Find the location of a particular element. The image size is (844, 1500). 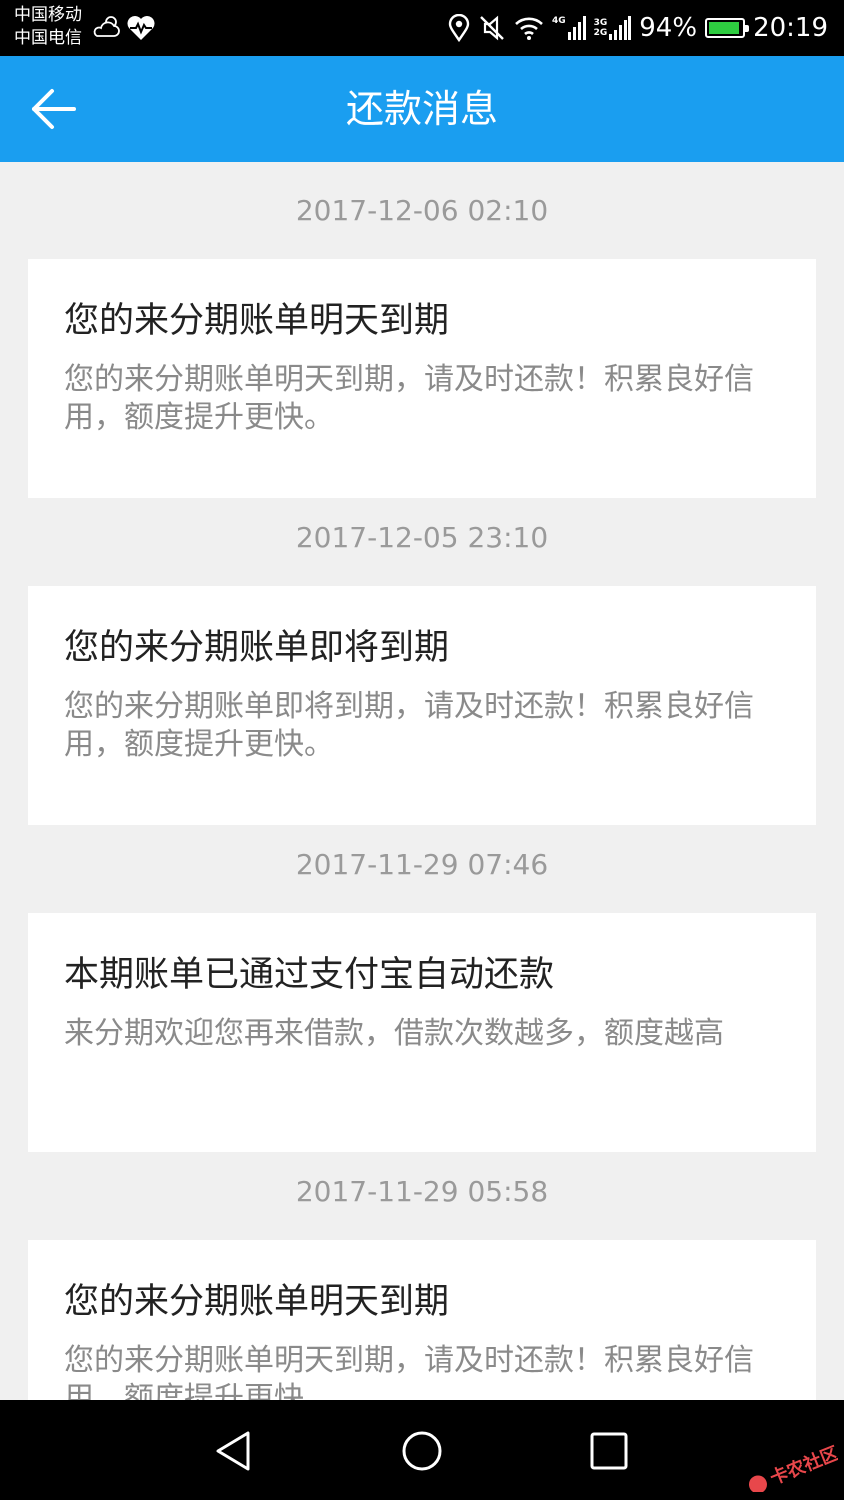

cloudy-weather-icon is located at coordinates (106, 26).